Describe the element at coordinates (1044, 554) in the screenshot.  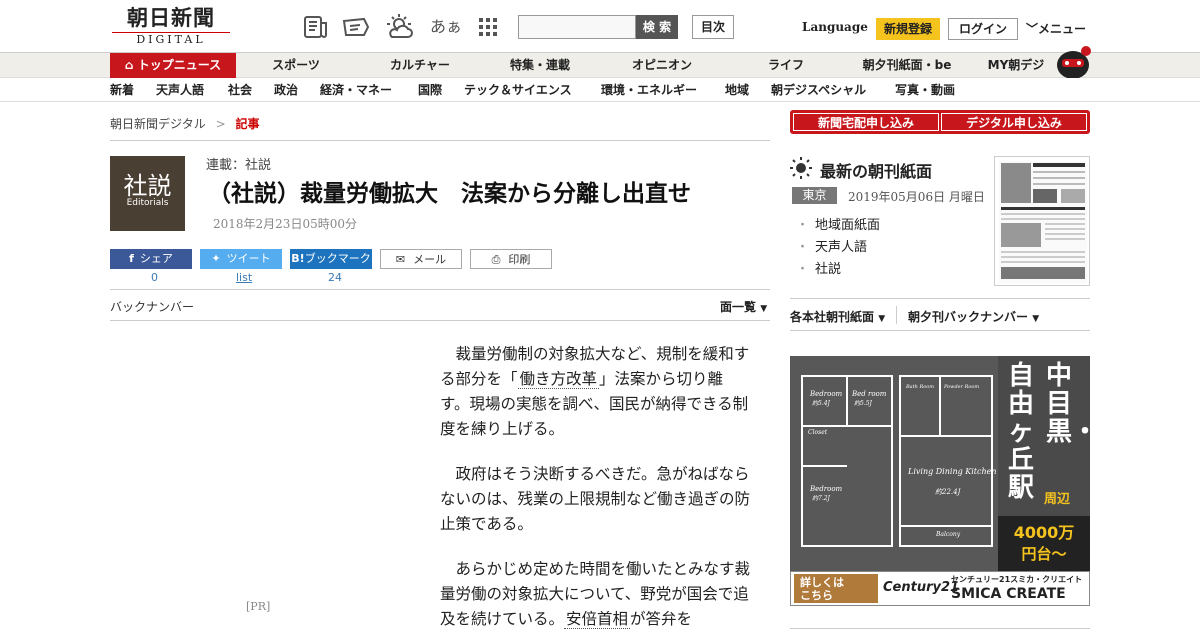
I see `ad-price-suffix: 円台〜` at that location.